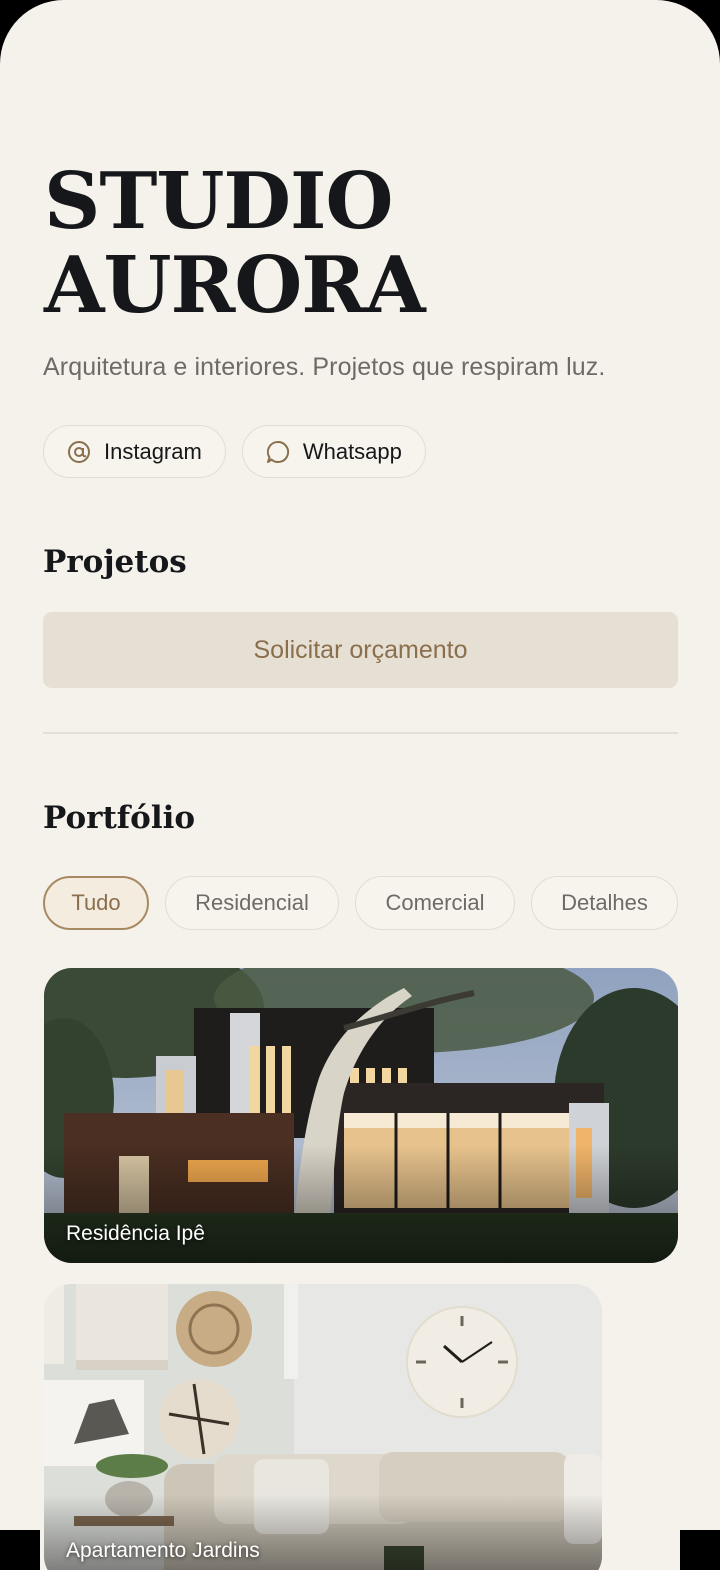 The height and width of the screenshot is (1570, 720). I want to click on brand-line-1: STUDIO, so click(218, 201).